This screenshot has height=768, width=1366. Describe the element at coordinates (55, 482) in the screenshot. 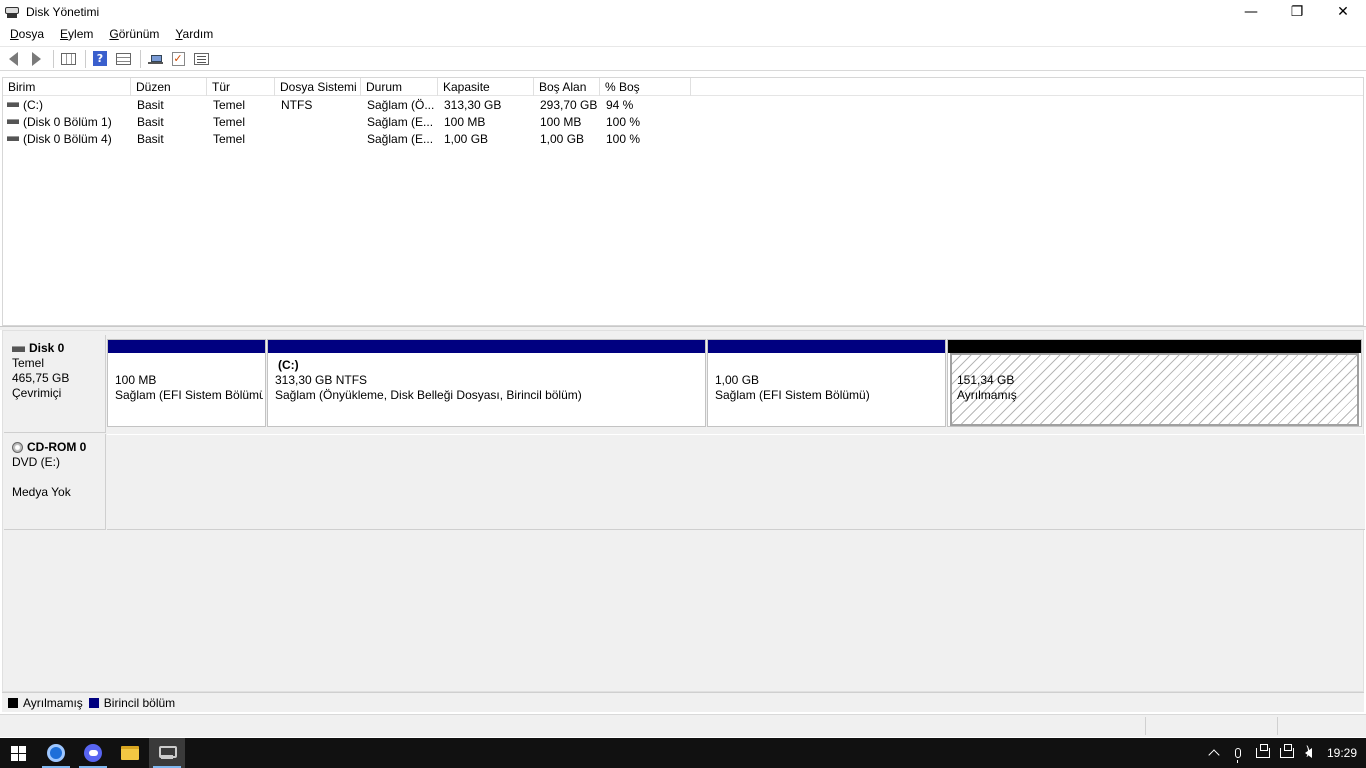

I see `cdrom-0-label: CD-ROM 0 DVD (E:) Medya Yok` at that location.